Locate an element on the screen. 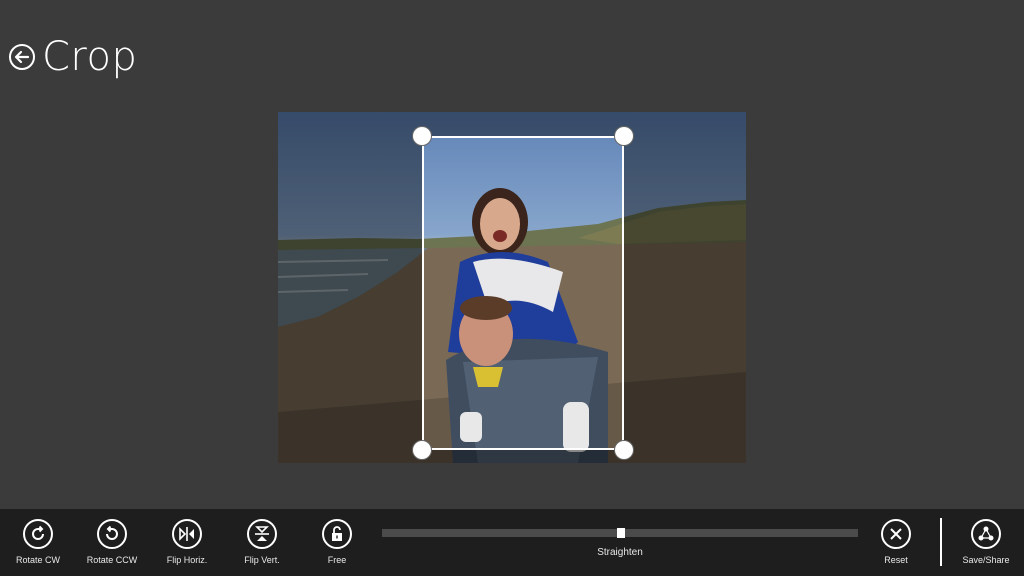 This screenshot has width=1024, height=576. unlock-icon is located at coordinates (337, 534).